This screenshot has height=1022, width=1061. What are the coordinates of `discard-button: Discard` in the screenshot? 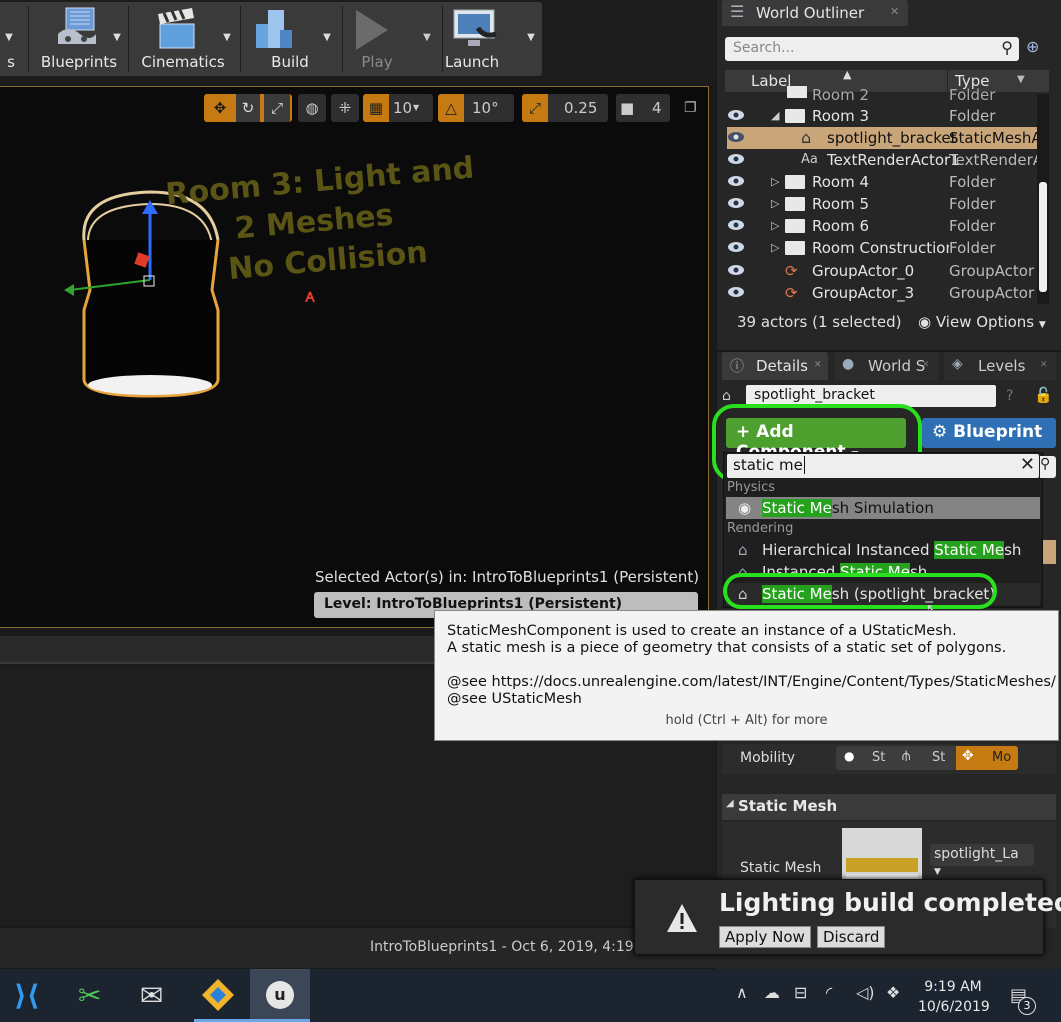 It's located at (851, 937).